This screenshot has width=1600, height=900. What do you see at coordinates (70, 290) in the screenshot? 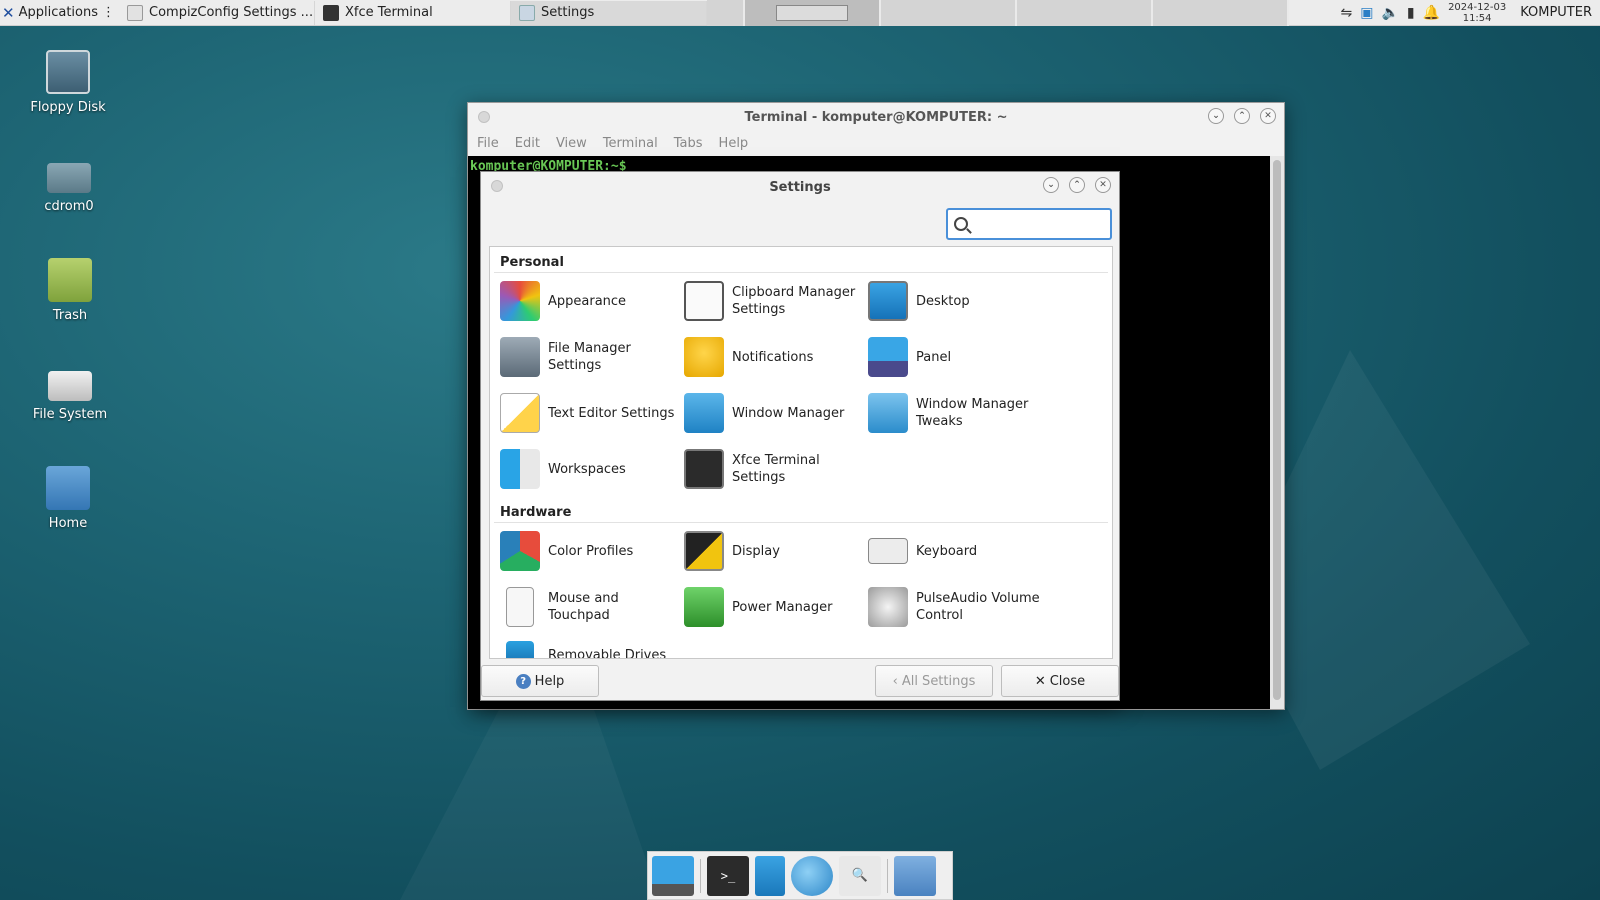
I see `desktop-icon-trash: Trash` at bounding box center [70, 290].